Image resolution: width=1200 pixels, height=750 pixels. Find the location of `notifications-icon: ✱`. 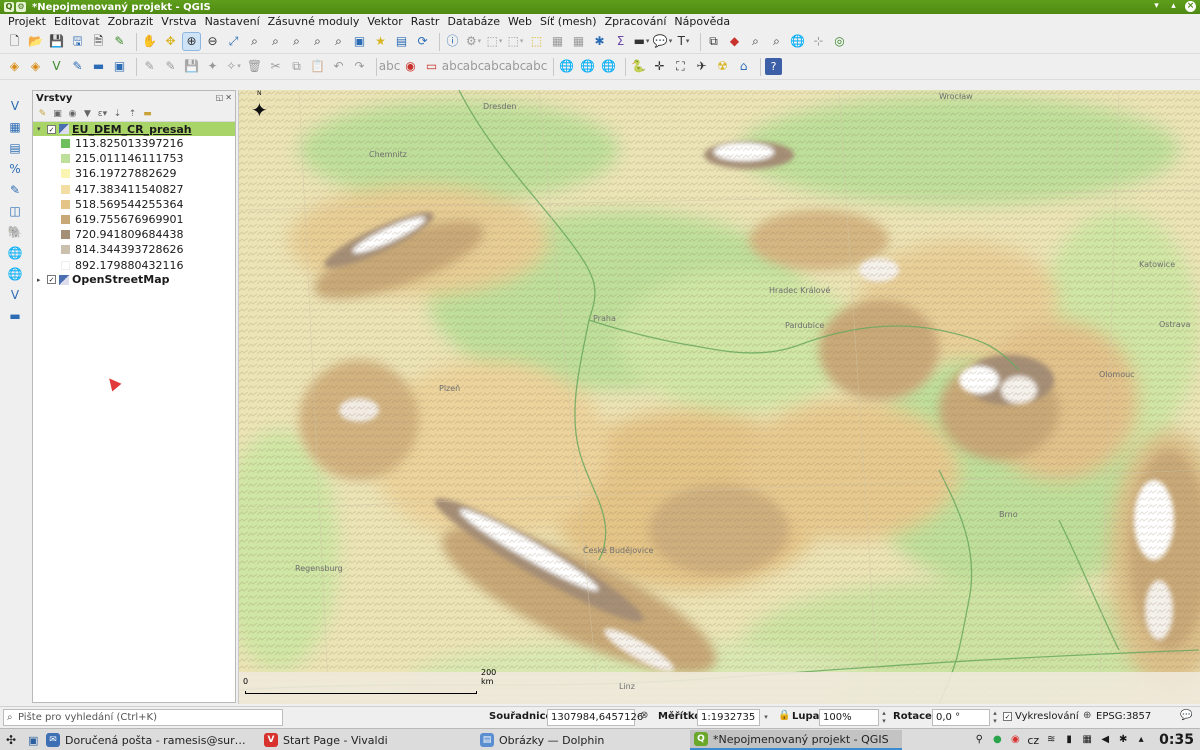

notifications-icon: ✱ is located at coordinates (1123, 740).